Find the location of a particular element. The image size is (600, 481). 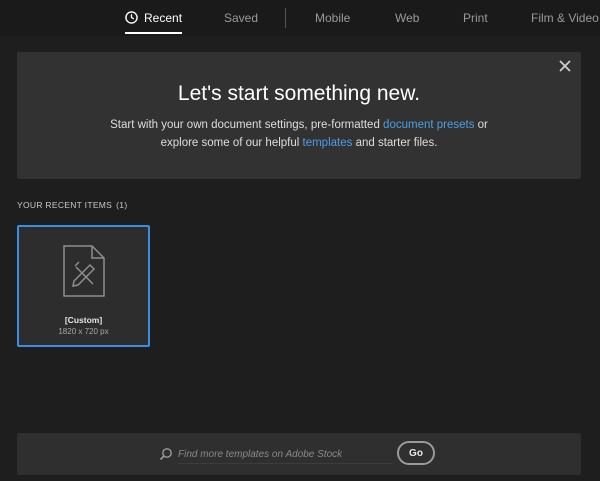

stock-search-bar: Go is located at coordinates (299, 454).